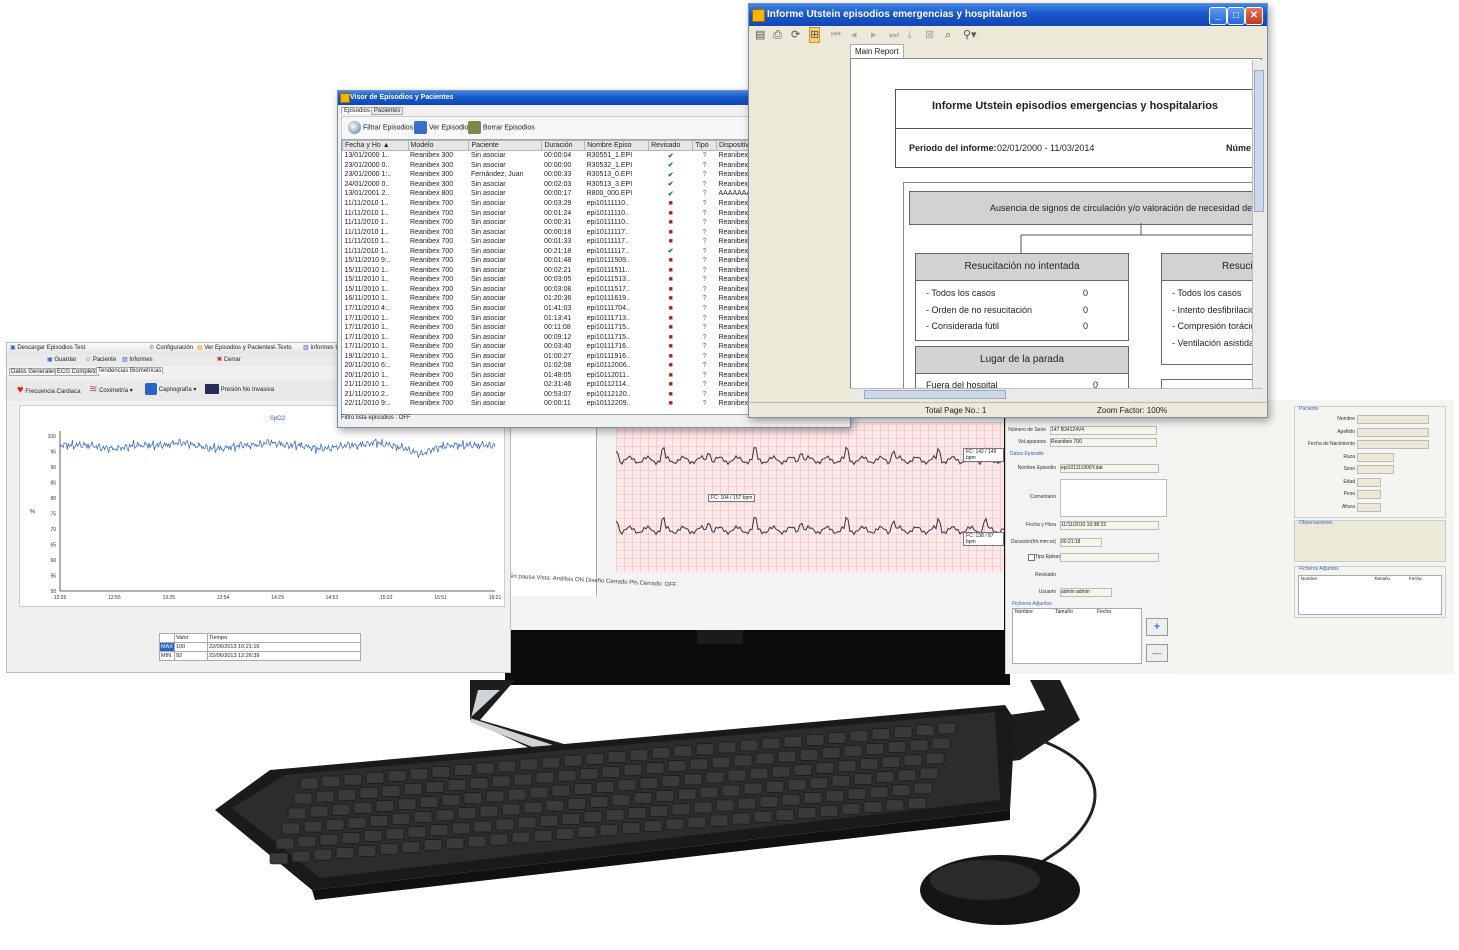 This screenshot has width=1459, height=950. I want to click on column-header: Modelo, so click(438, 145).